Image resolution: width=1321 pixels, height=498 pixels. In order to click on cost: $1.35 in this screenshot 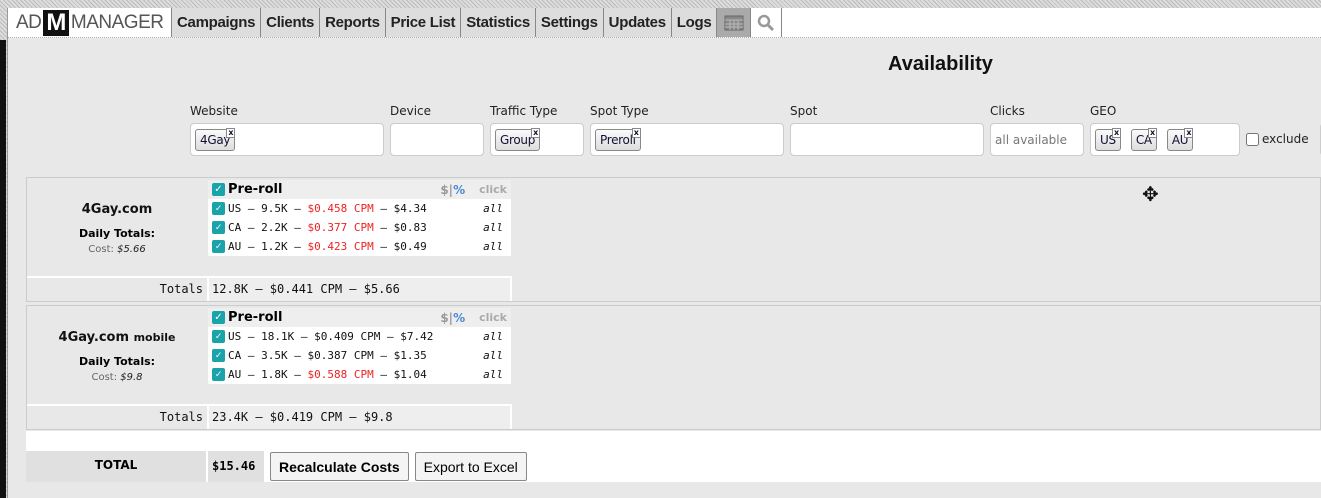, I will do `click(410, 355)`.